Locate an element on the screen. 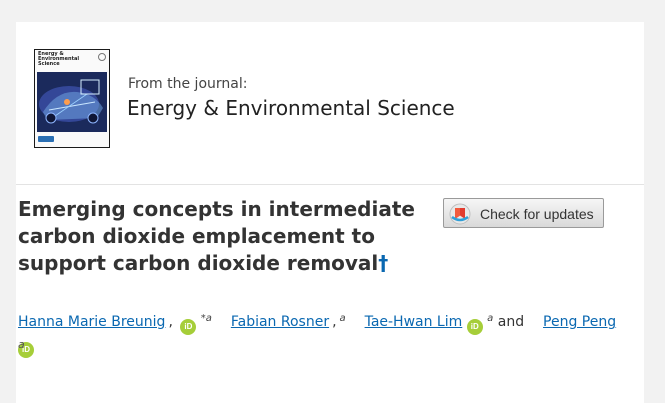  cover-badge-icon is located at coordinates (102, 57).